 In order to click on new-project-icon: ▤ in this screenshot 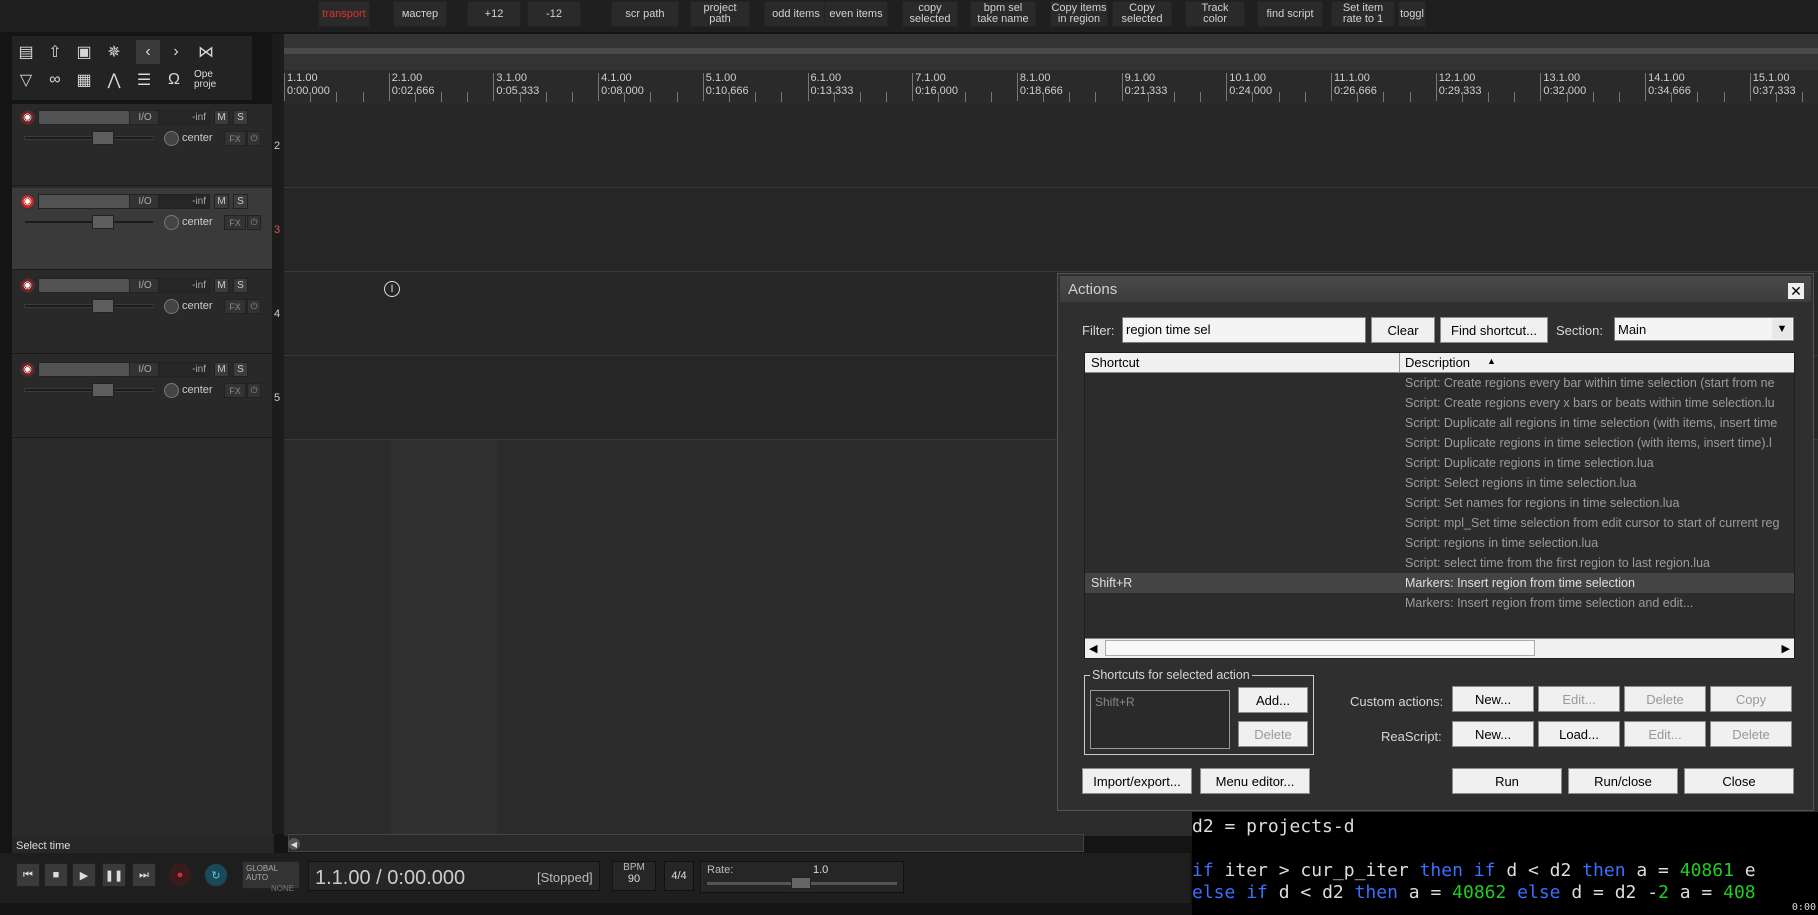, I will do `click(26, 52)`.